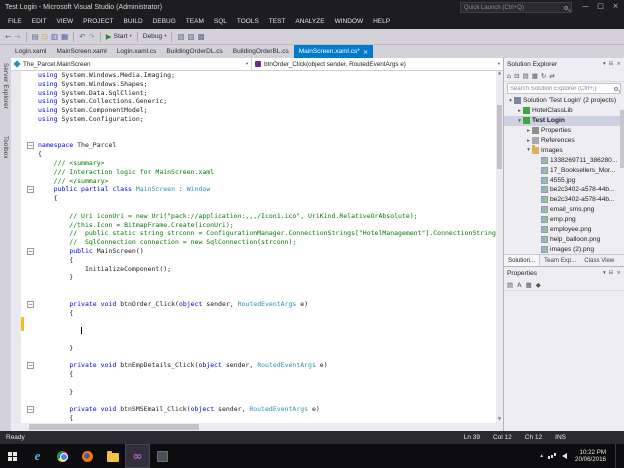  I want to click on solution-explorer-search-input: Search Solution Explorer (Ctrl+;), so click(564, 88).